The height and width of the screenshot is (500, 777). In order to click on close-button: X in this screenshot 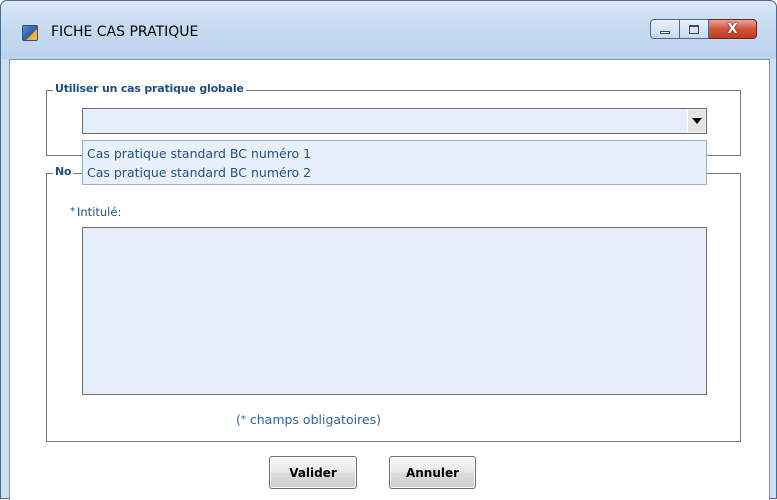, I will do `click(733, 29)`.